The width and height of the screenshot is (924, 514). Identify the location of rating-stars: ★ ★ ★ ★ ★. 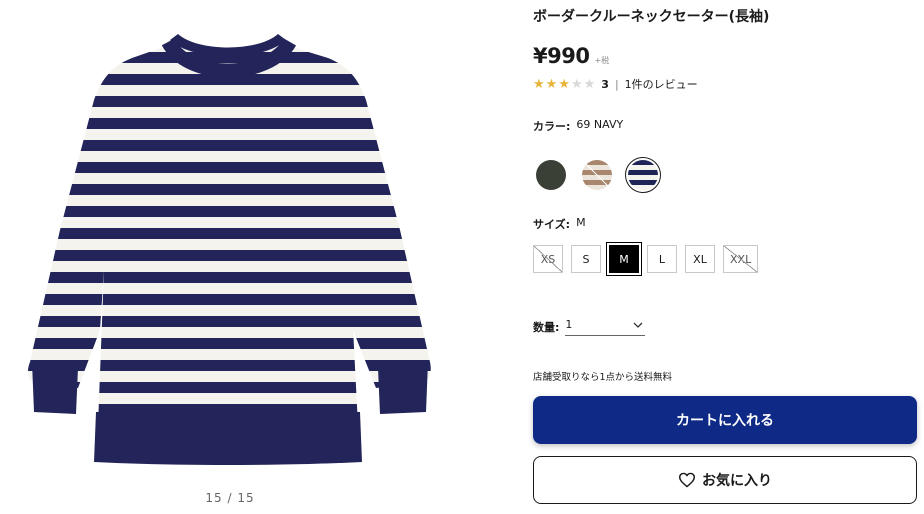
(564, 84).